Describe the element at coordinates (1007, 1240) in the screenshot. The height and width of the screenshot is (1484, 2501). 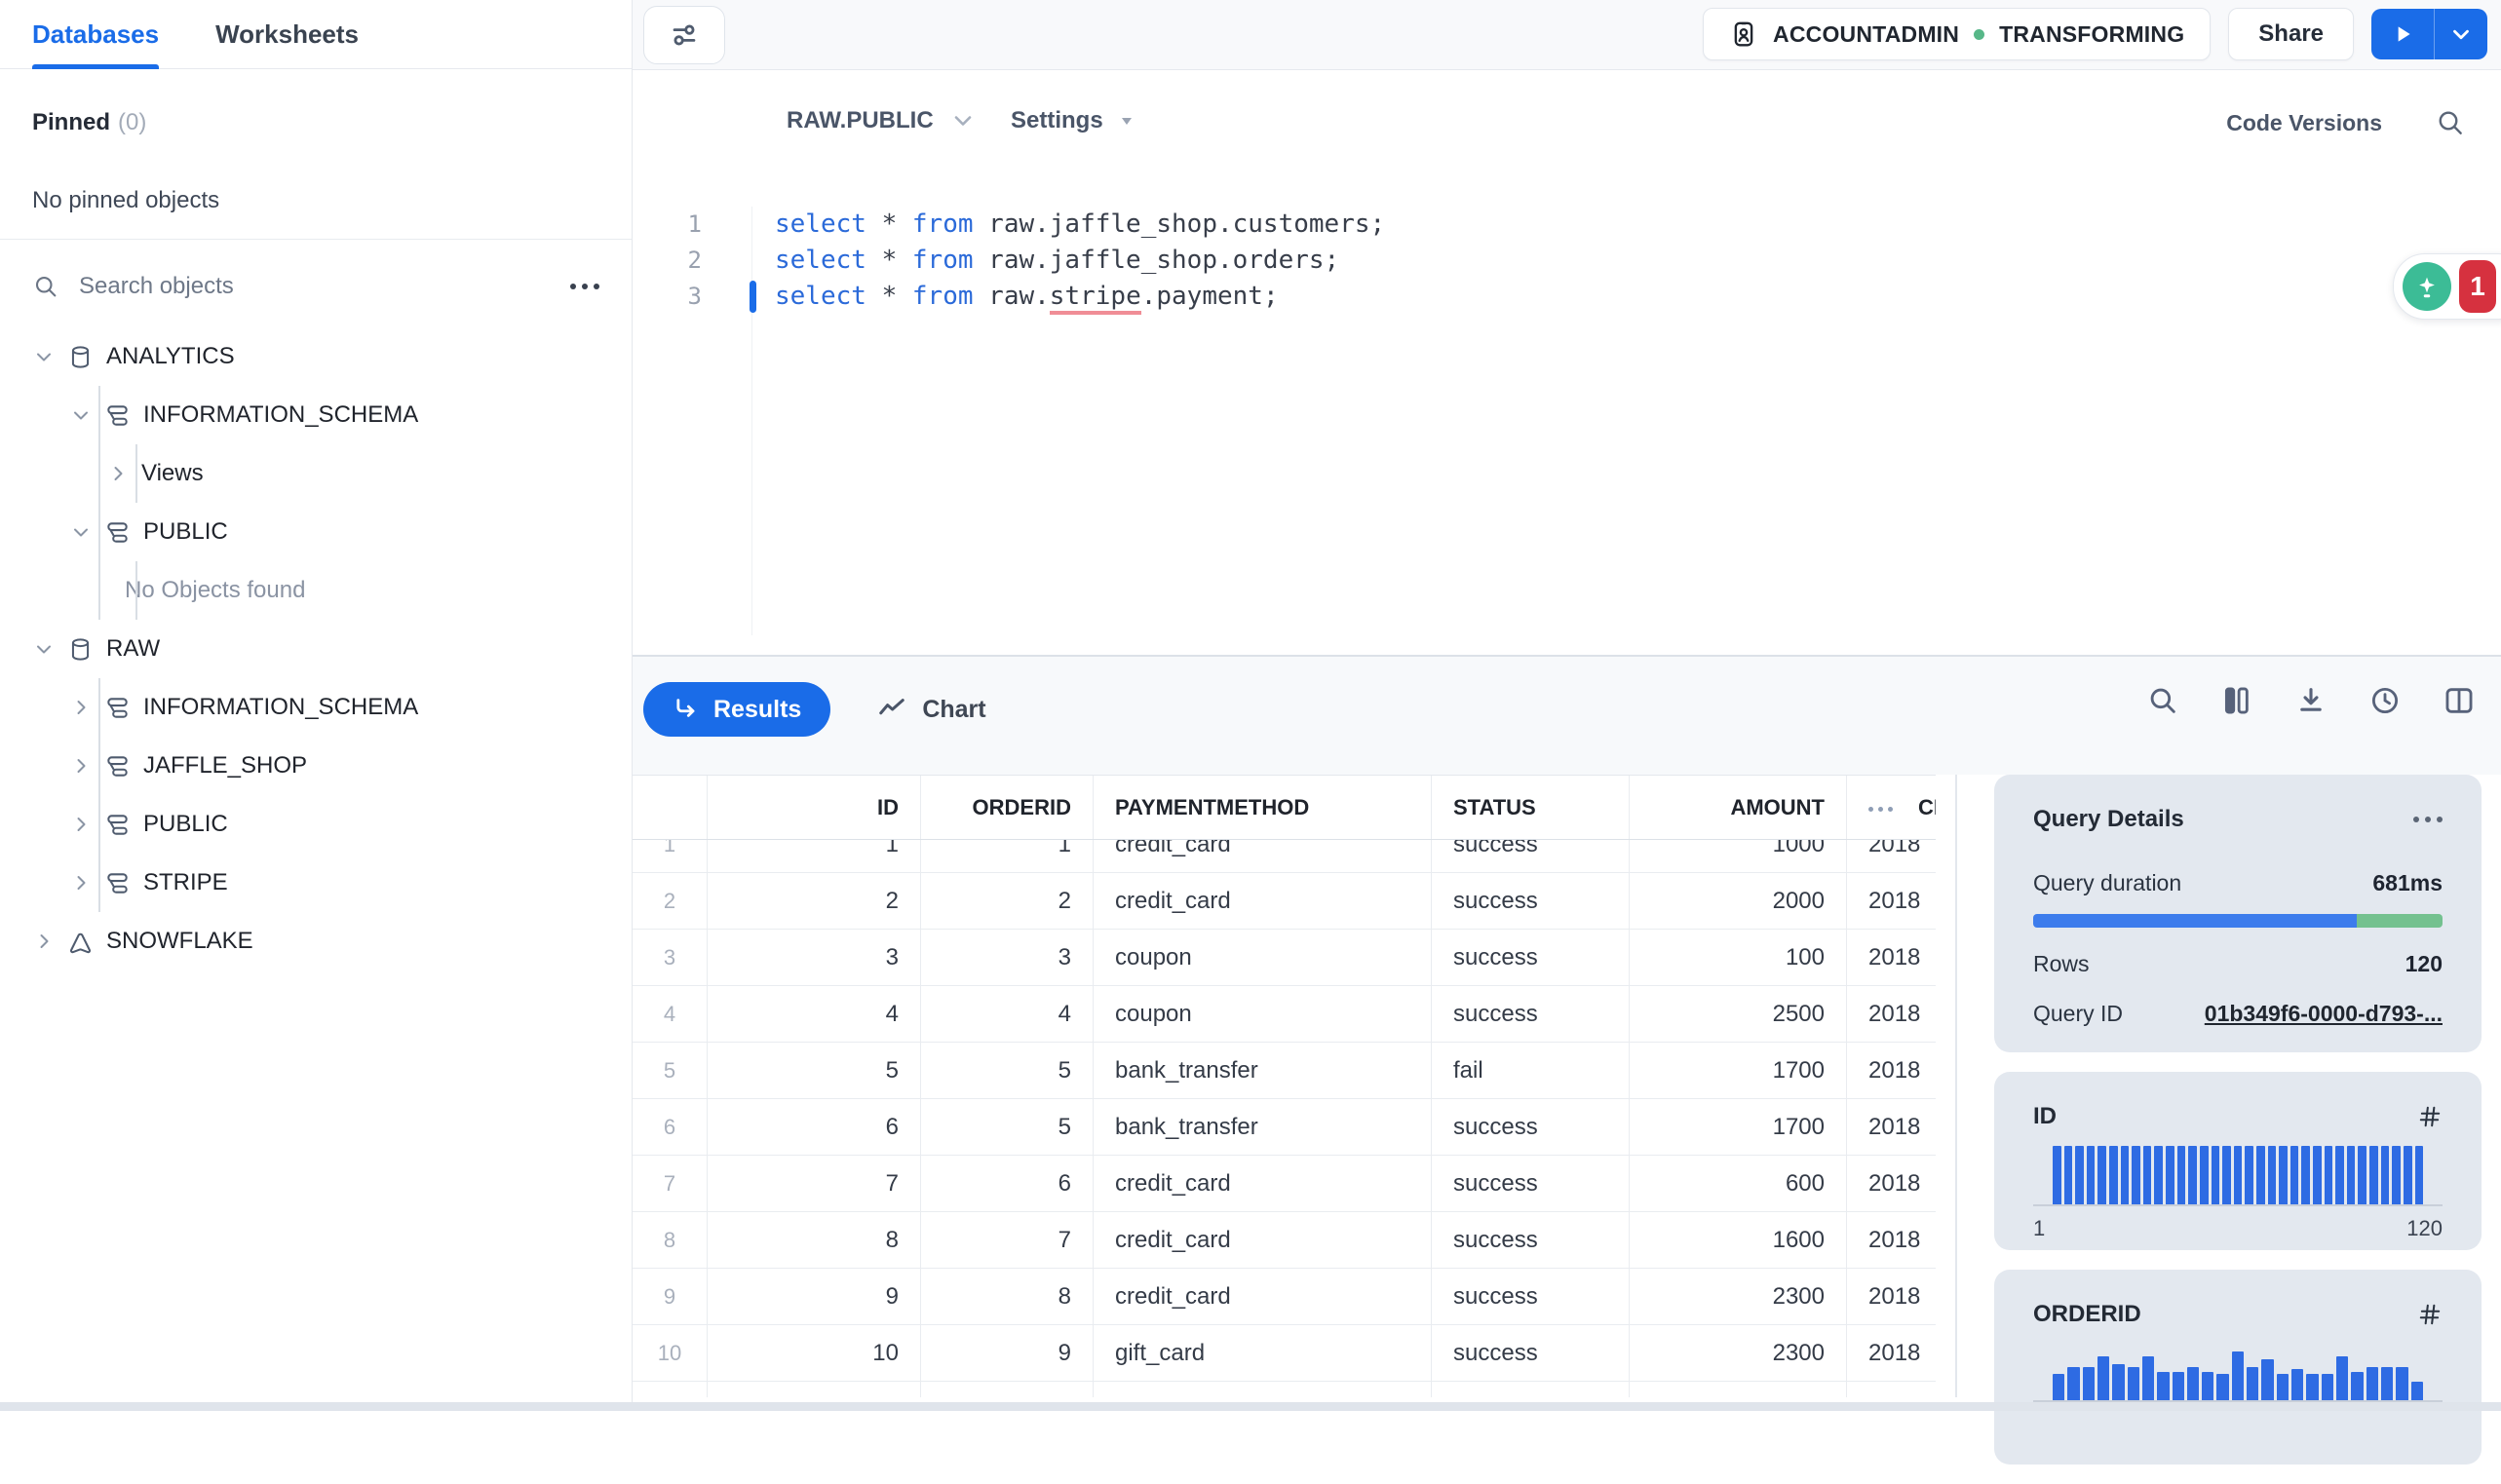
I see `table-cell: 7` at that location.